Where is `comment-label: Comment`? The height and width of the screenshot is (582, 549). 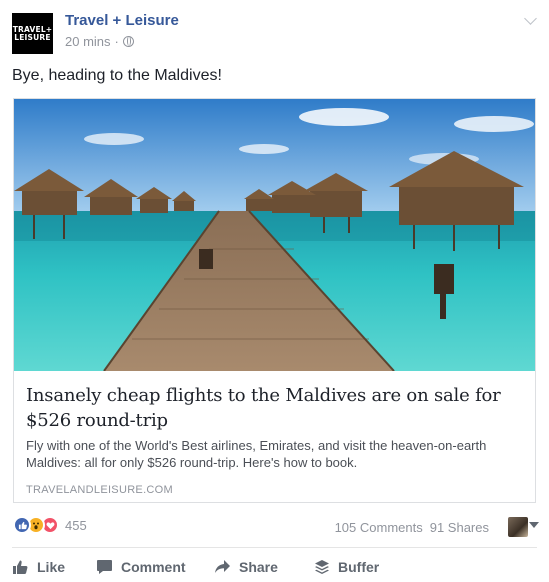 comment-label: Comment is located at coordinates (153, 567).